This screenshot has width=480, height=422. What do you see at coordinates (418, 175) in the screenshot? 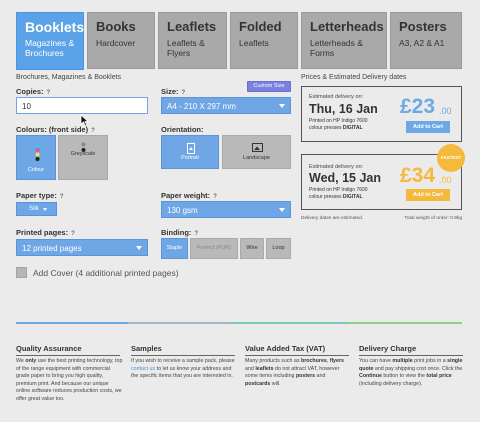
I see `price: £34` at bounding box center [418, 175].